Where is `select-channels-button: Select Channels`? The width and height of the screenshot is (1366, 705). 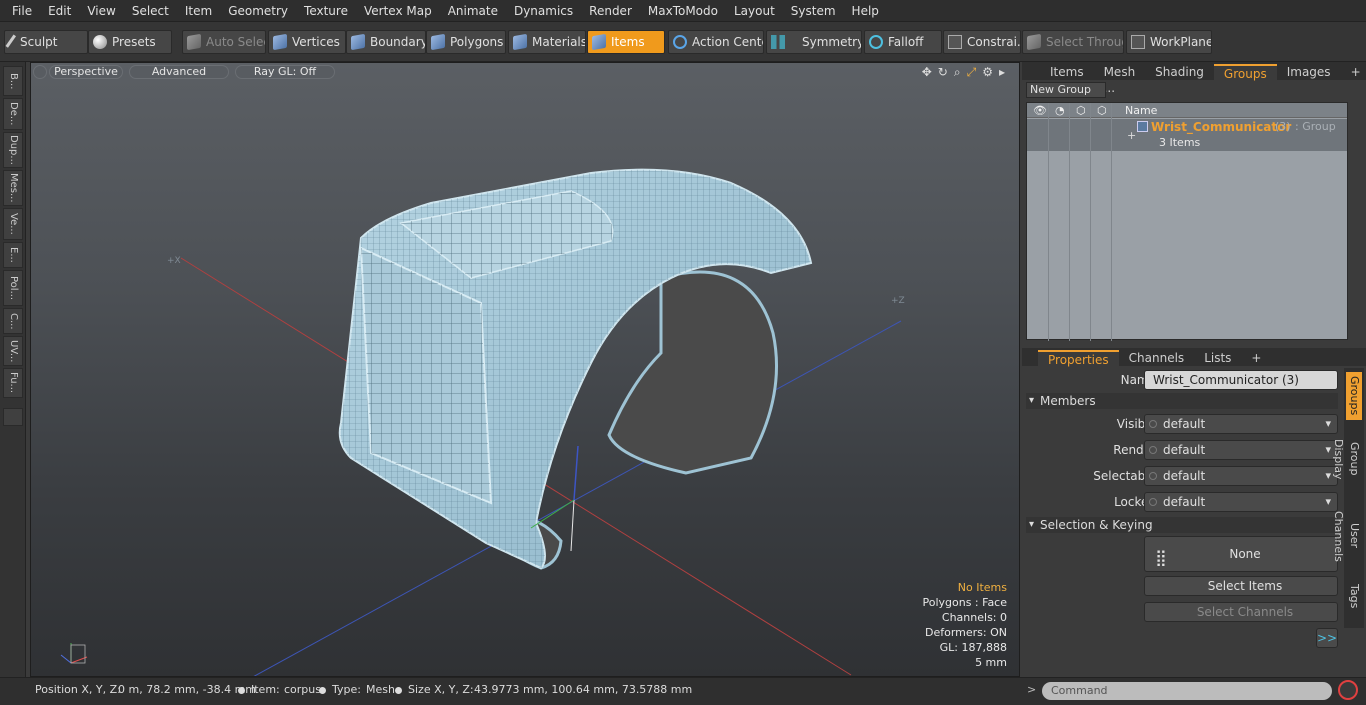
select-channels-button: Select Channels is located at coordinates (1241, 612).